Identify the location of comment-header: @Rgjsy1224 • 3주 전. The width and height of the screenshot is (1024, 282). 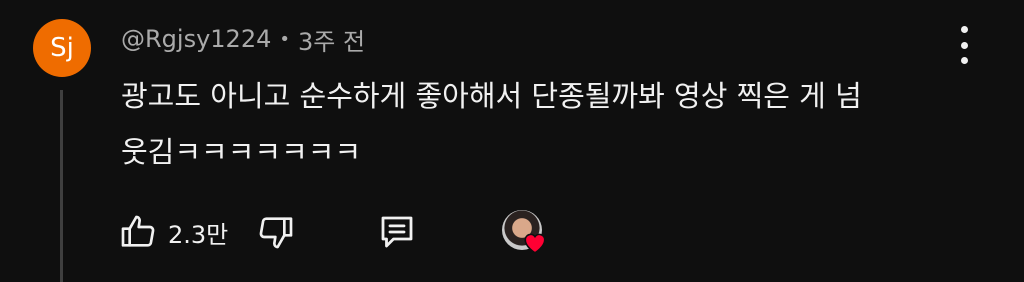
(243, 39).